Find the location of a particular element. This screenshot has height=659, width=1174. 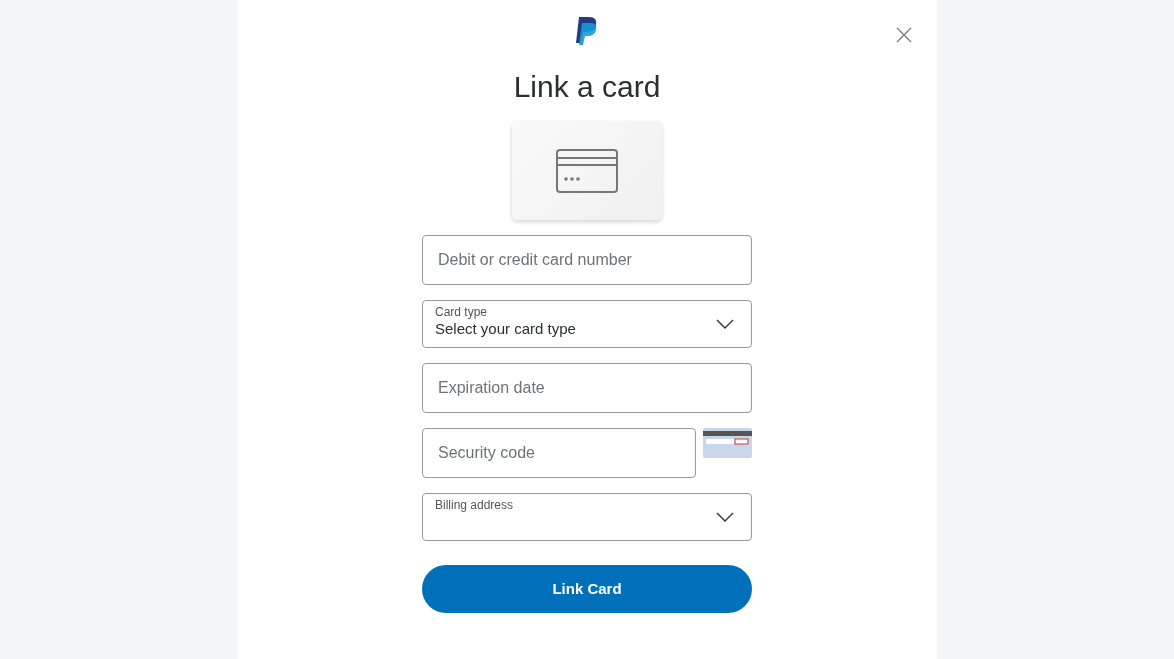

input-field: Expiration date is located at coordinates (587, 388).